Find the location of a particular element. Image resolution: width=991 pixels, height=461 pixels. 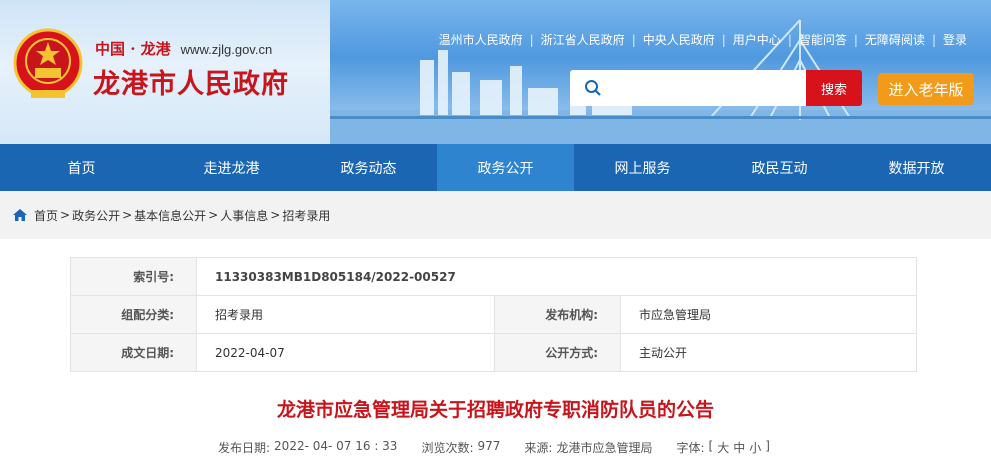

breadcrumb-basic-info: 基本信息公开 is located at coordinates (170, 215).